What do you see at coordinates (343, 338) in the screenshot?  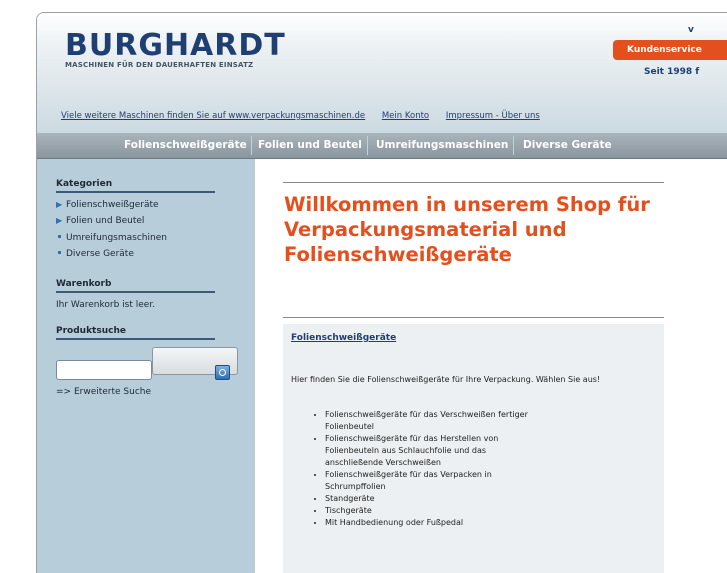 I see `category-box-title-link: Folienschweißgeräte` at bounding box center [343, 338].